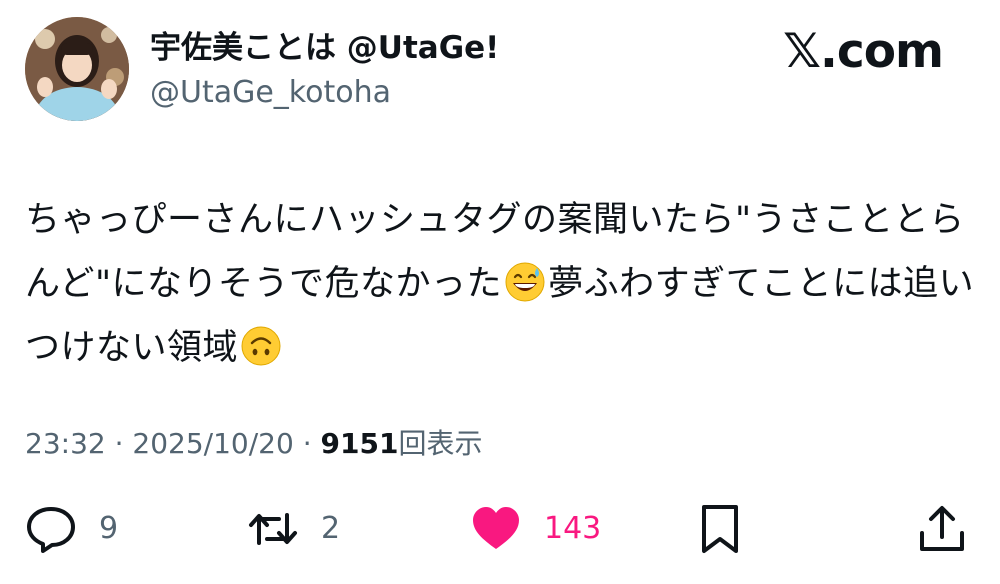  What do you see at coordinates (802, 51) in the screenshot?
I see `x-logo-icon: 𝕏` at bounding box center [802, 51].